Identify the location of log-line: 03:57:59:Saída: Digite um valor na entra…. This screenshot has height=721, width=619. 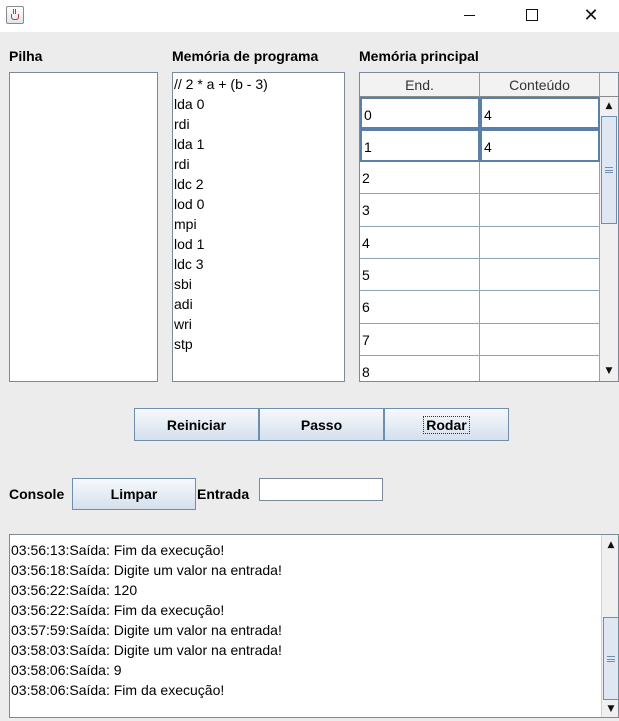
(146, 630).